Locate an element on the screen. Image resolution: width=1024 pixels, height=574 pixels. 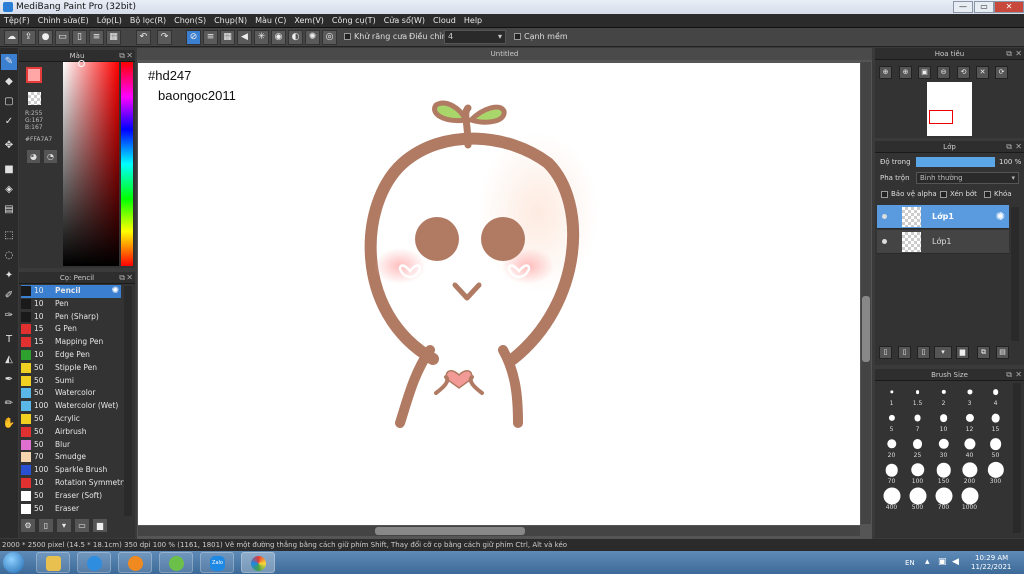
horizontal-scroll-thumb is located at coordinates (450, 531).